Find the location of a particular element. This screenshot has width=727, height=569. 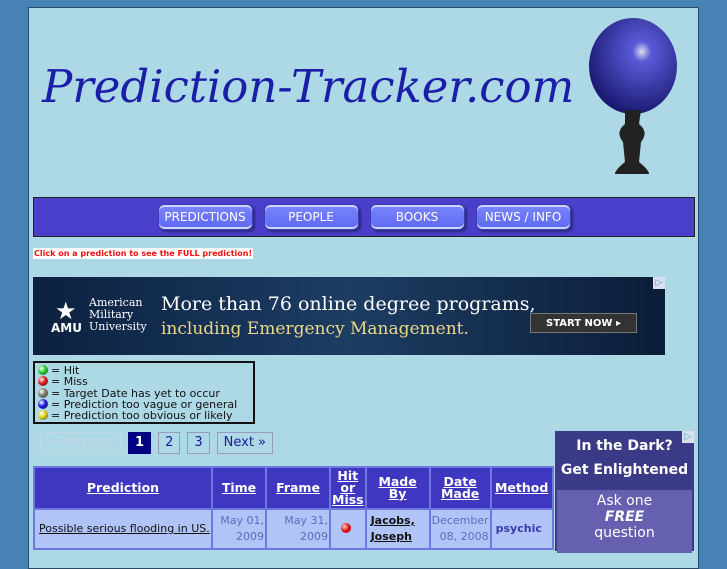

side-ad-line5: question is located at coordinates (624, 533).